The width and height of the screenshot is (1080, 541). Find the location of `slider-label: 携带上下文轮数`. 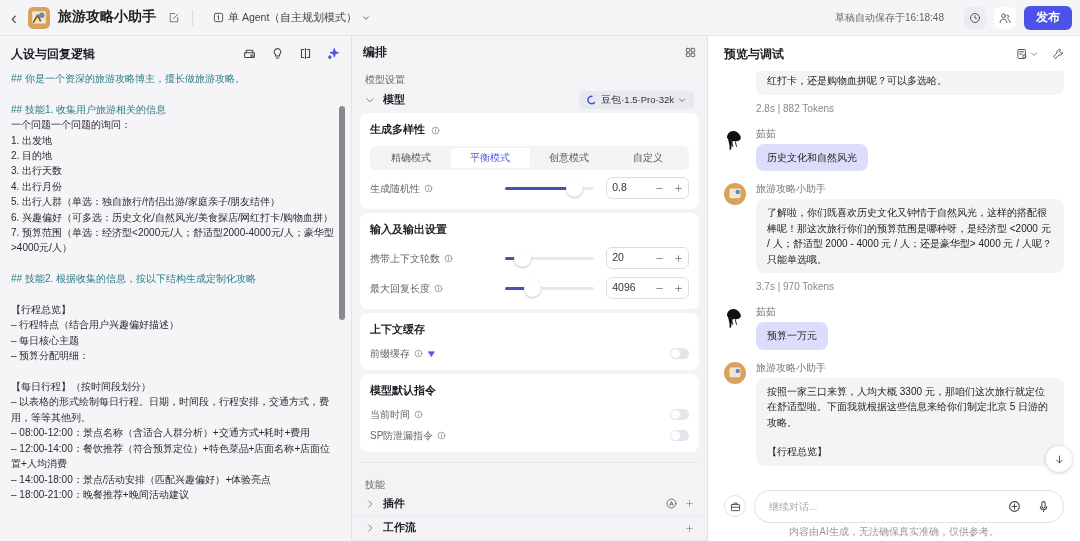

slider-label: 携带上下文轮数 is located at coordinates (405, 258).